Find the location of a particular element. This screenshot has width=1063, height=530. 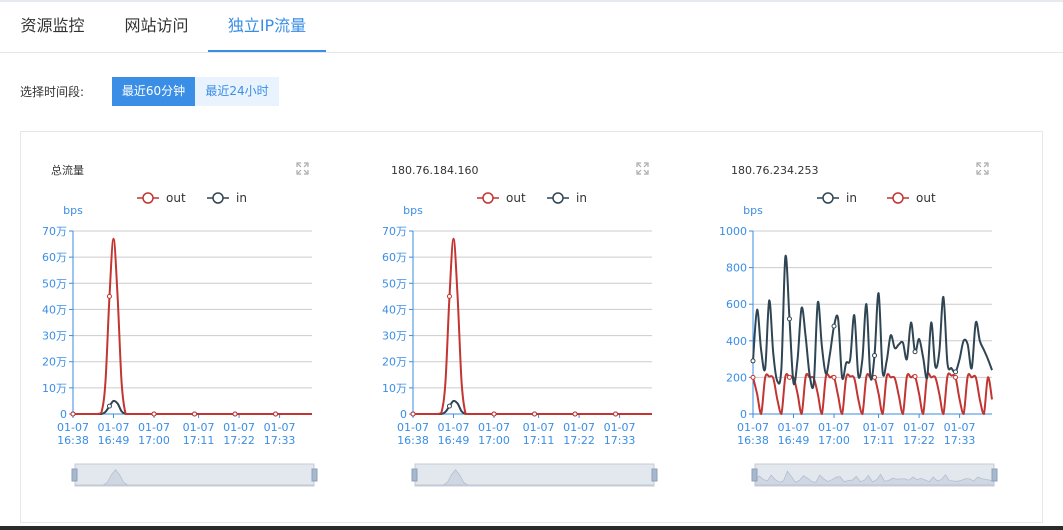

time-range-label: 选择时间段: is located at coordinates (52, 92).